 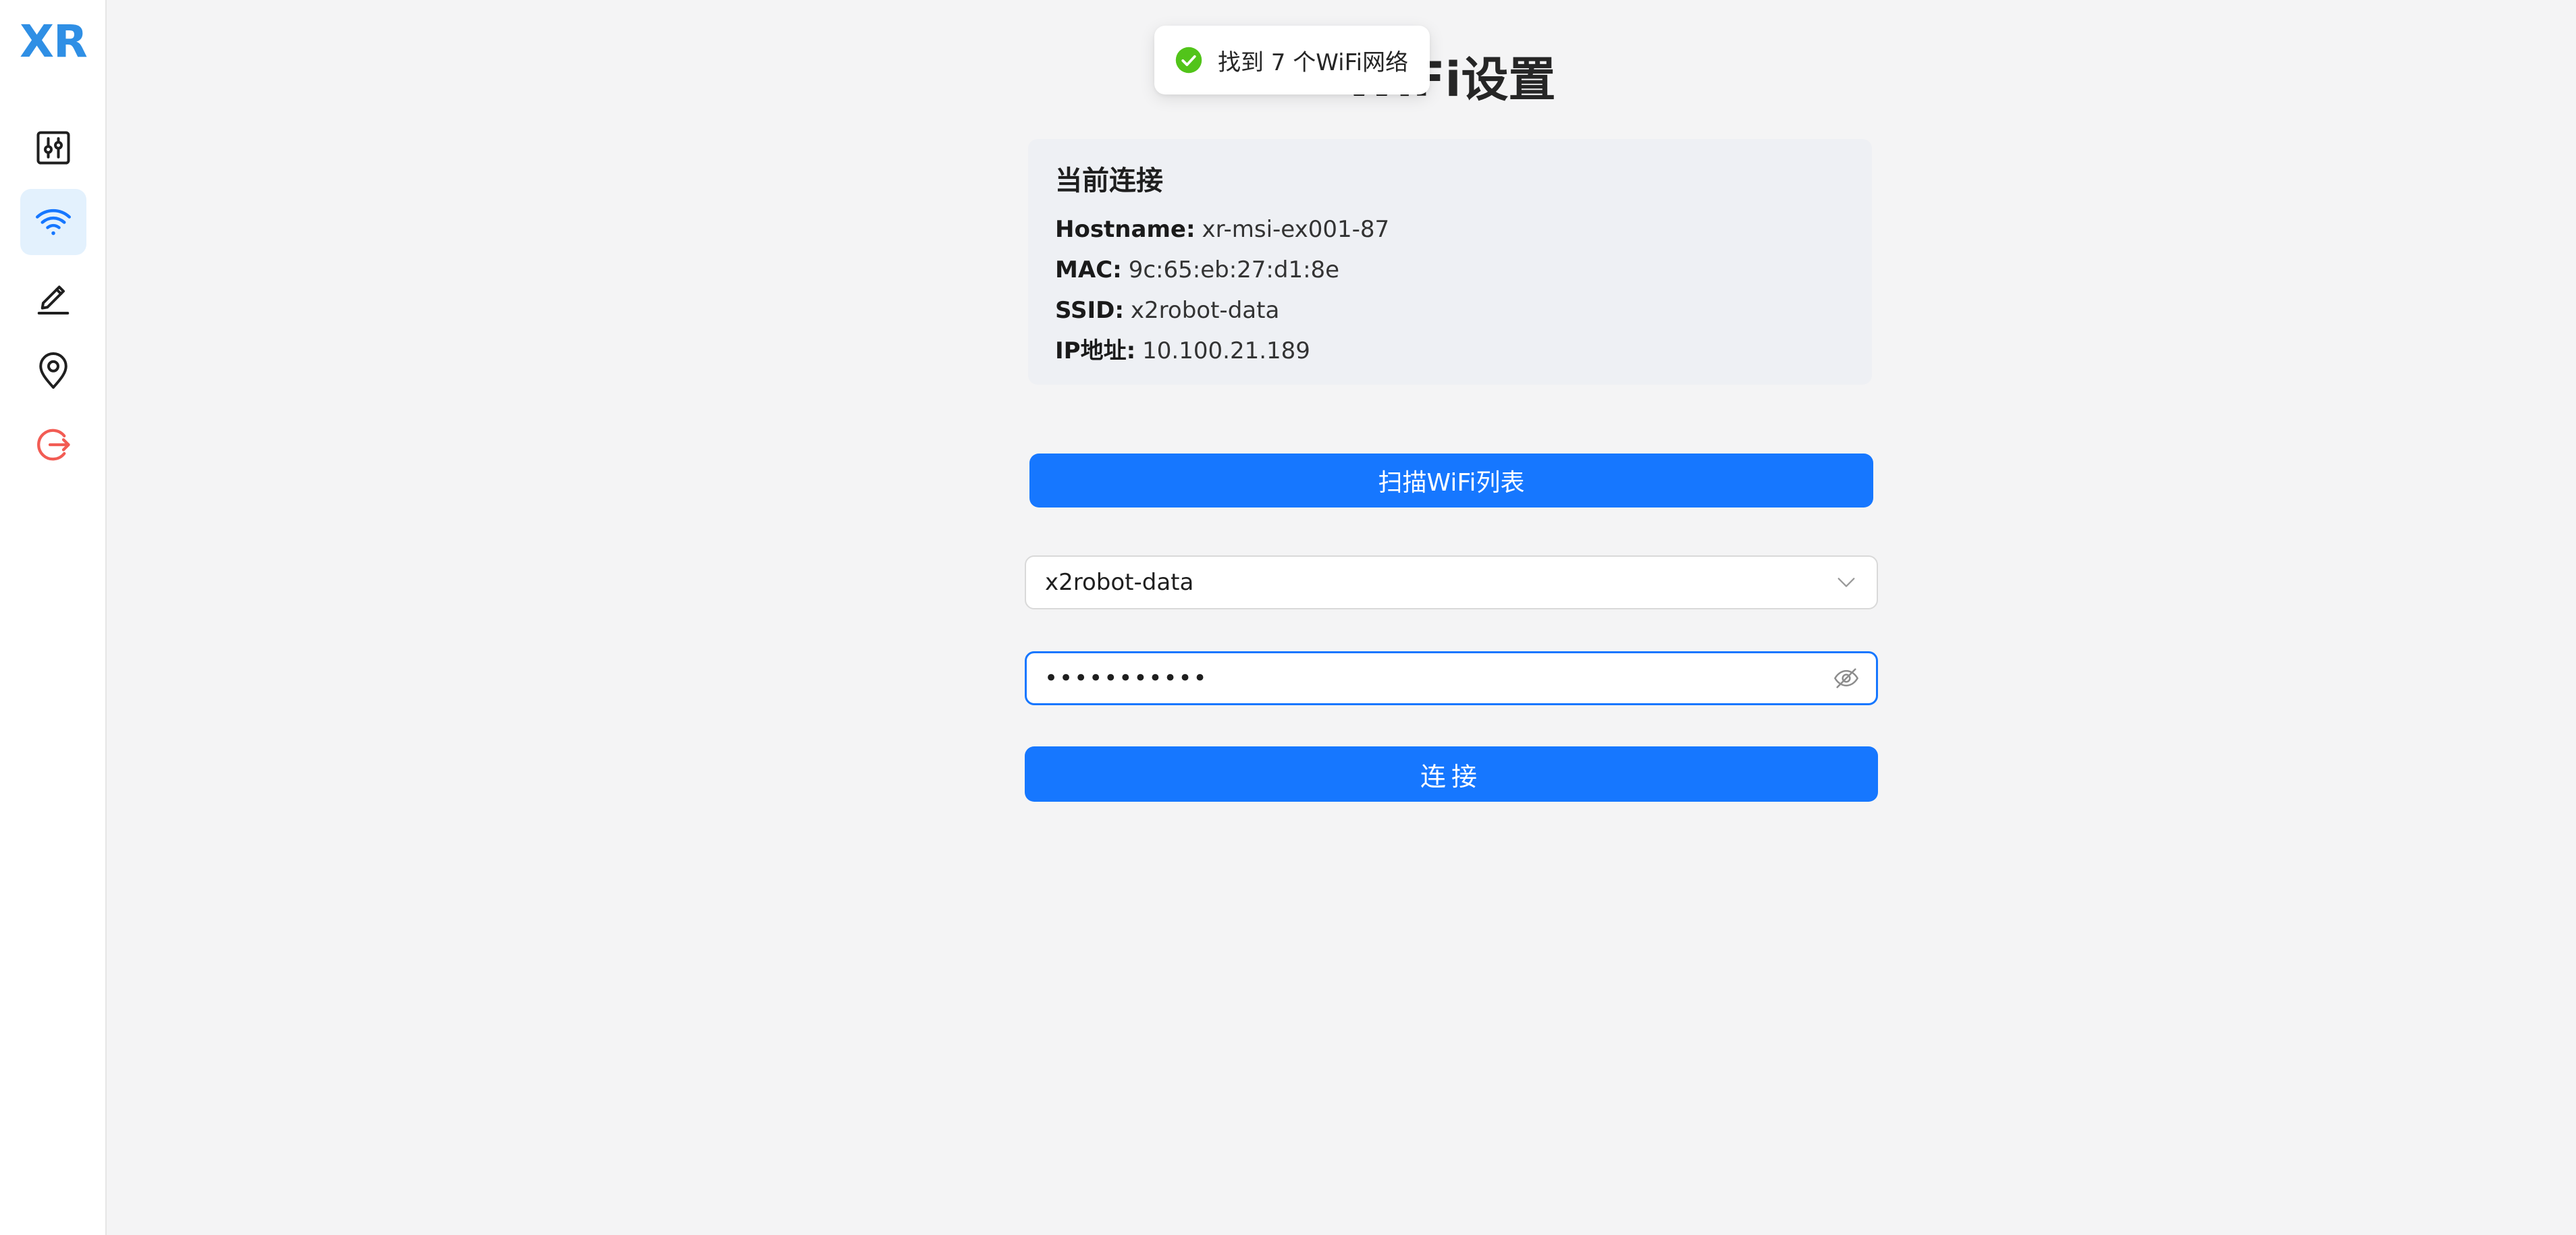 I want to click on ip-label: IP地址:, so click(x=1095, y=350).